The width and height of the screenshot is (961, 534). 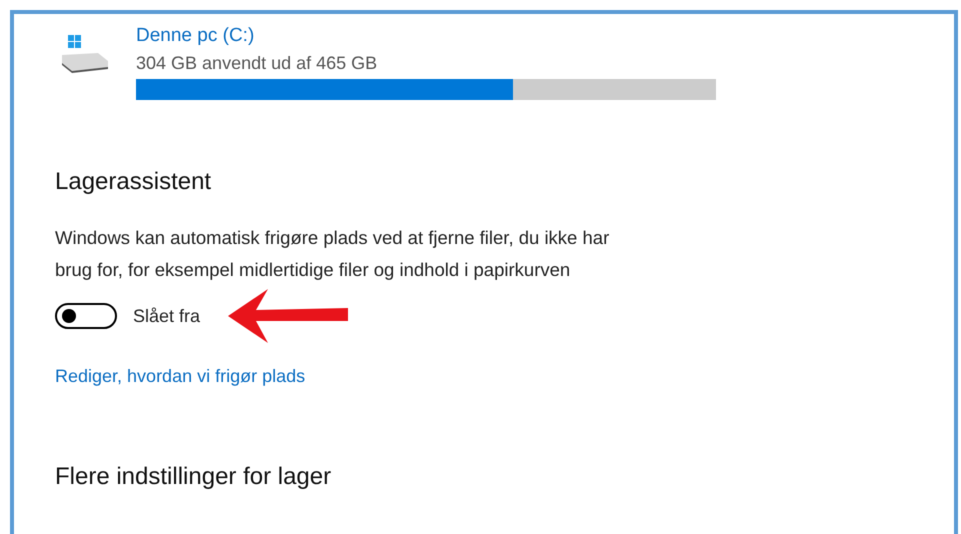 I want to click on toggle-switch, so click(x=86, y=316).